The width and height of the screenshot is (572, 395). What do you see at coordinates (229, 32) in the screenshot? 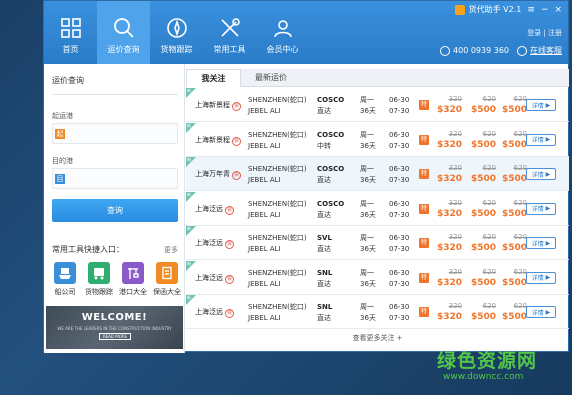
I see `nav-tools: 常用工具` at bounding box center [229, 32].